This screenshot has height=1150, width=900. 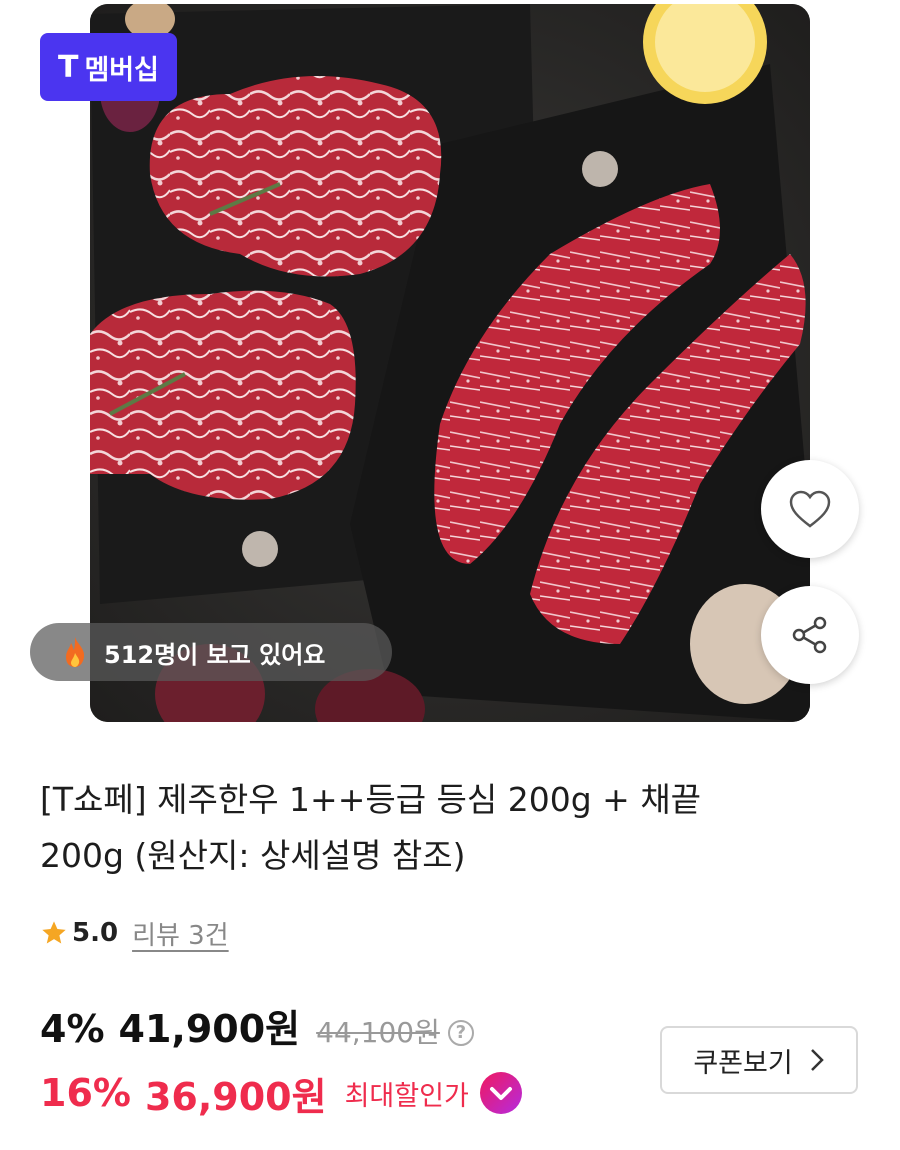 What do you see at coordinates (501, 1093) in the screenshot?
I see `chevron-down-circle-icon` at bounding box center [501, 1093].